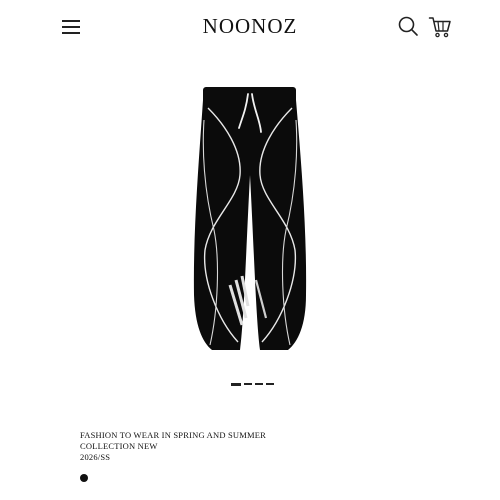 Image resolution: width=500 pixels, height=500 pixels. Describe the element at coordinates (84, 478) in the screenshot. I see `color-swatch` at that location.